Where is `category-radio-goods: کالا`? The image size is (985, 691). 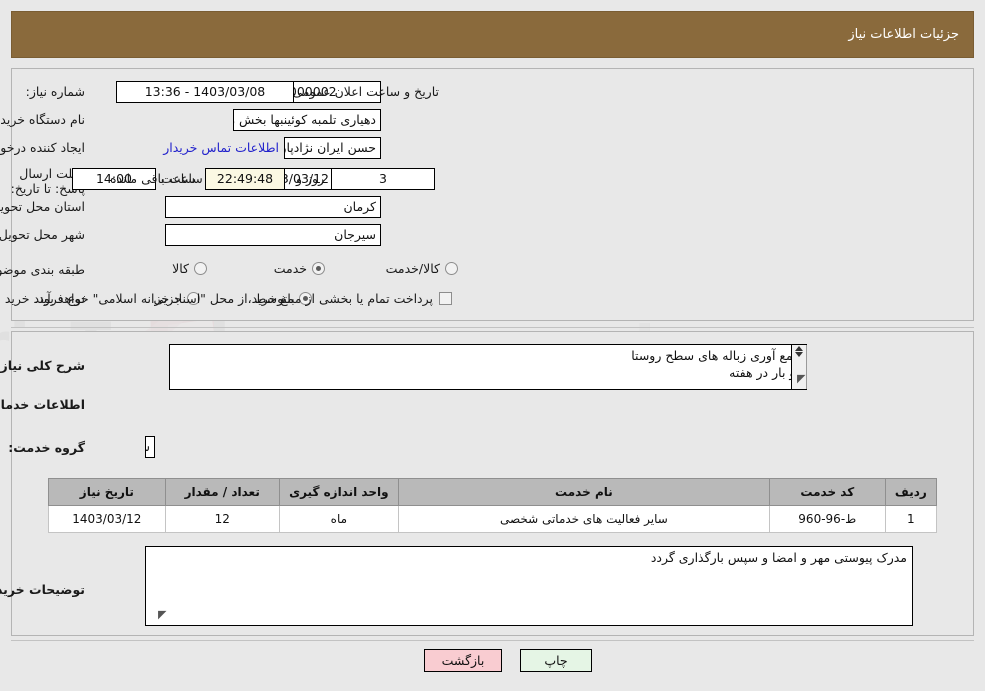 category-radio-goods: کالا is located at coordinates (189, 268).